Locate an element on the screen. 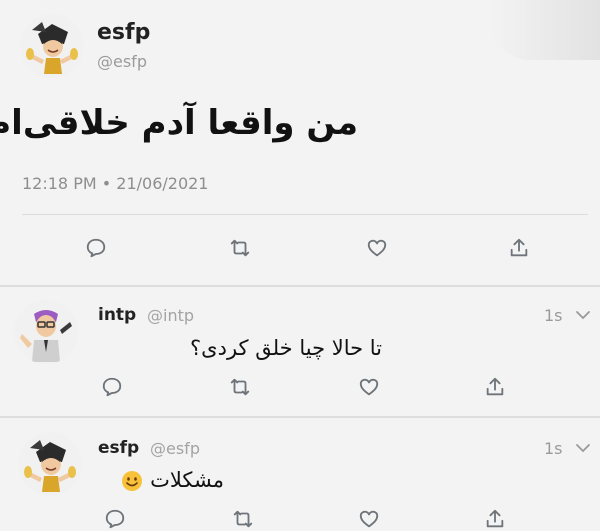 The image size is (600, 531). author-handle: @intp is located at coordinates (170, 315).